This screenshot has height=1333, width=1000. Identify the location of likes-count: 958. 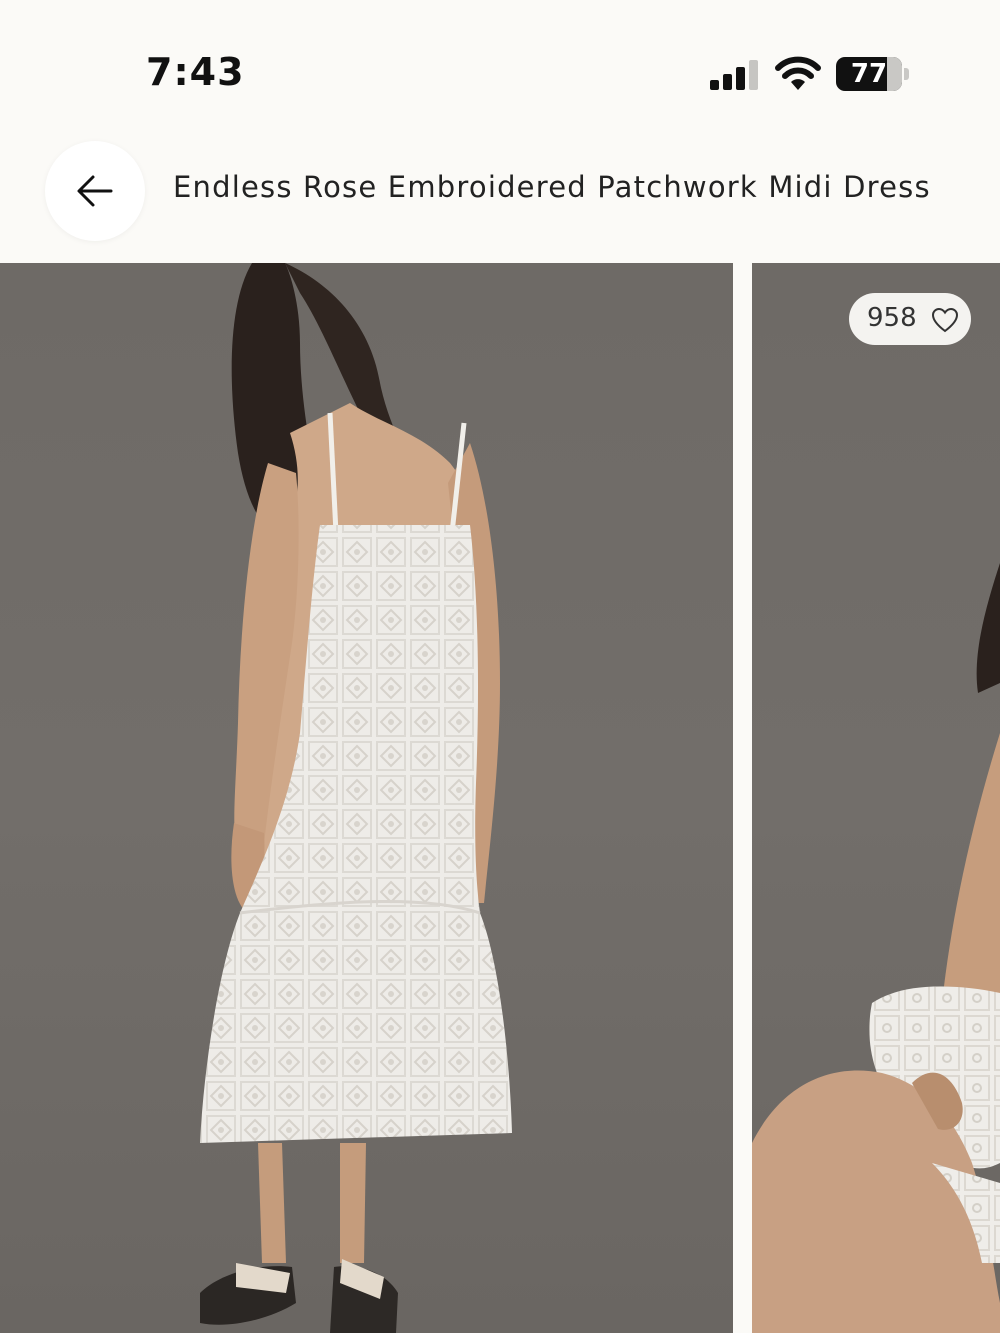
(892, 318).